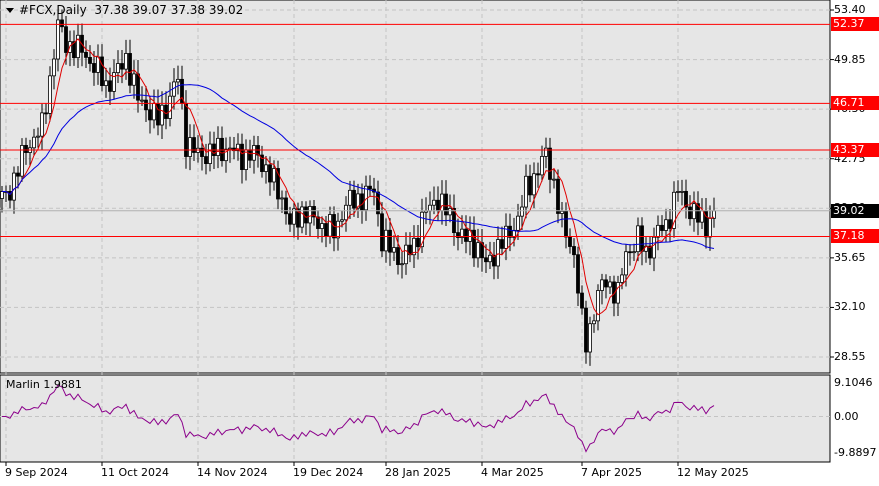 This screenshot has height=486, width=879. Describe the element at coordinates (846, 416) in the screenshot. I see `indicator-axis-label: 0.00` at that location.